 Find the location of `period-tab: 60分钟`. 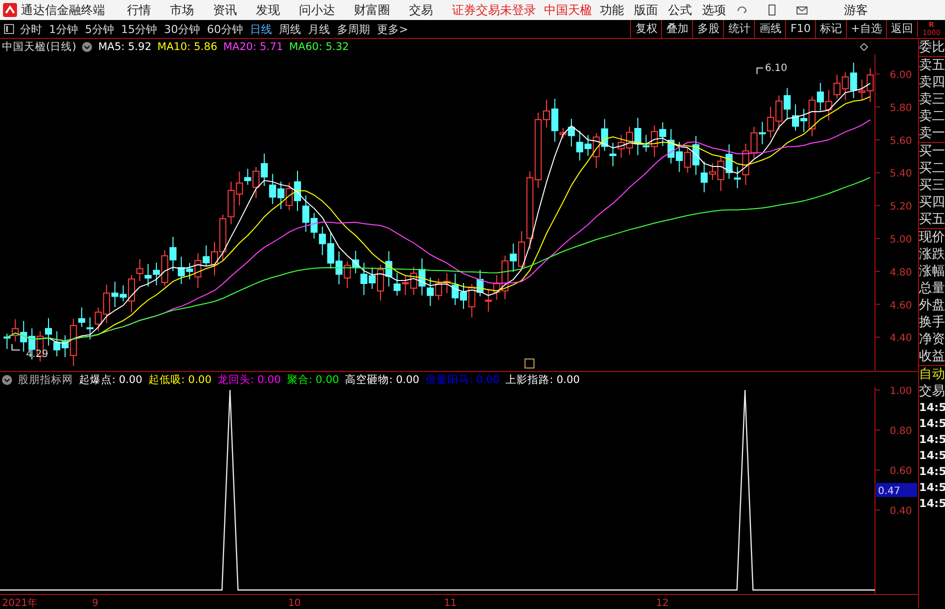

period-tab: 60分钟 is located at coordinates (225, 29).